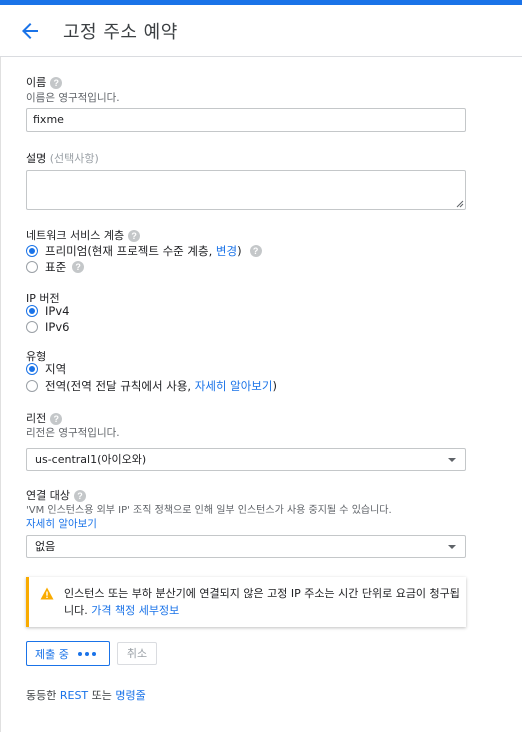  Describe the element at coordinates (246, 546) in the screenshot. I see `attached-to-select: 없음` at that location.